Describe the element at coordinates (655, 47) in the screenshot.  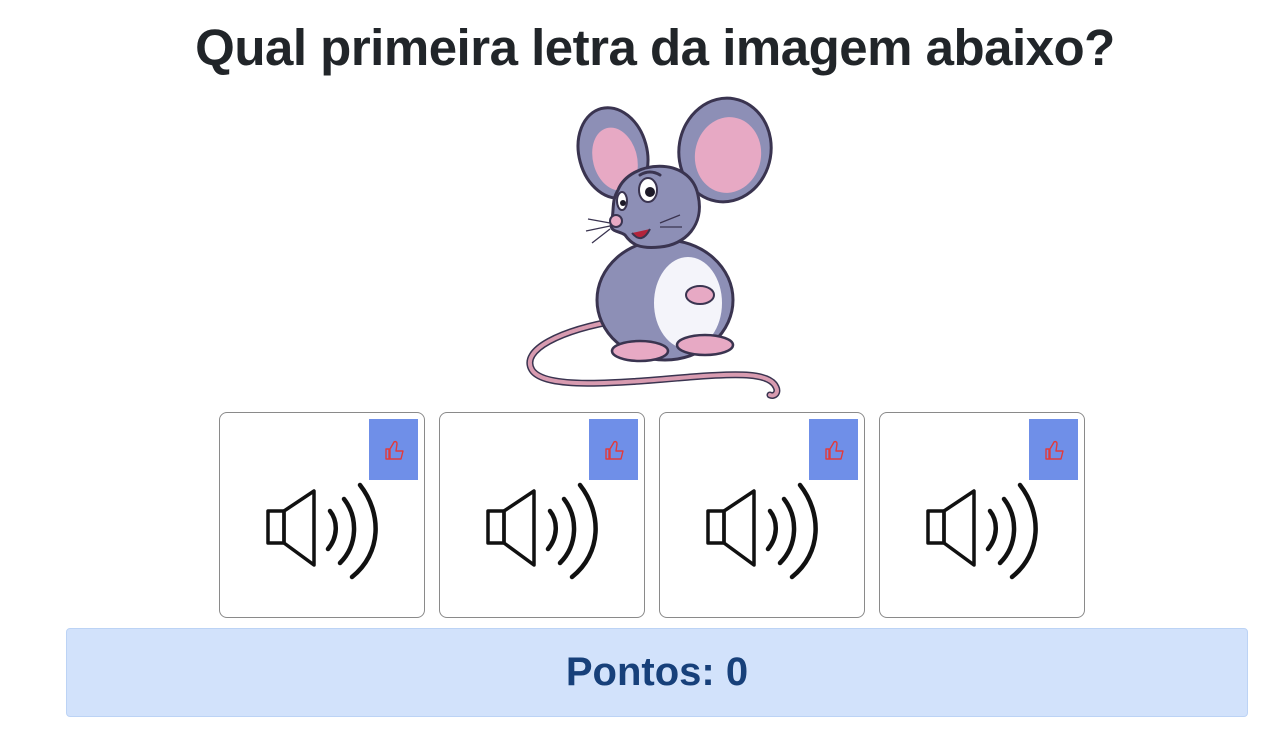
I see `question-title: Qual primeira letra da imagem abaixo?` at that location.